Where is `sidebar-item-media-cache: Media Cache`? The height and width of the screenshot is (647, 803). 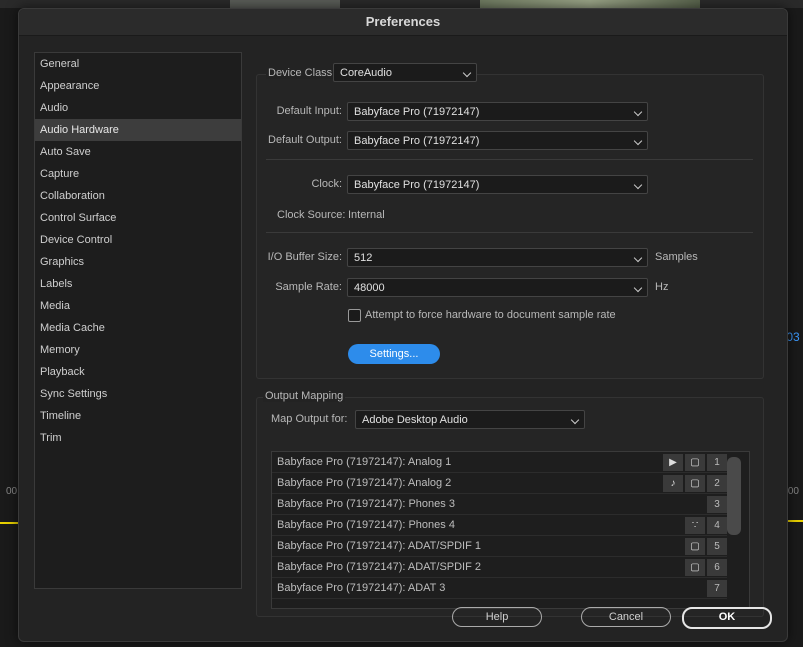
sidebar-item-media-cache: Media Cache is located at coordinates (138, 328).